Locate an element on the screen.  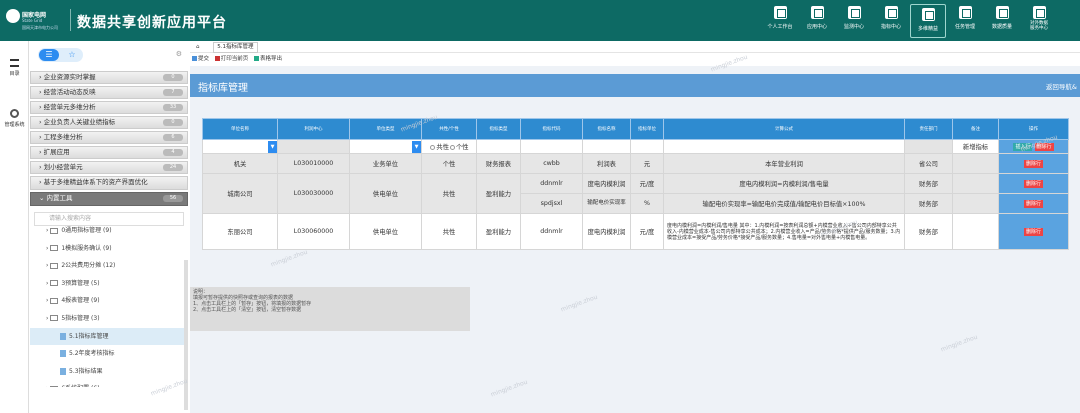
tree-item: 5.1指标库管理 is located at coordinates (109, 336).